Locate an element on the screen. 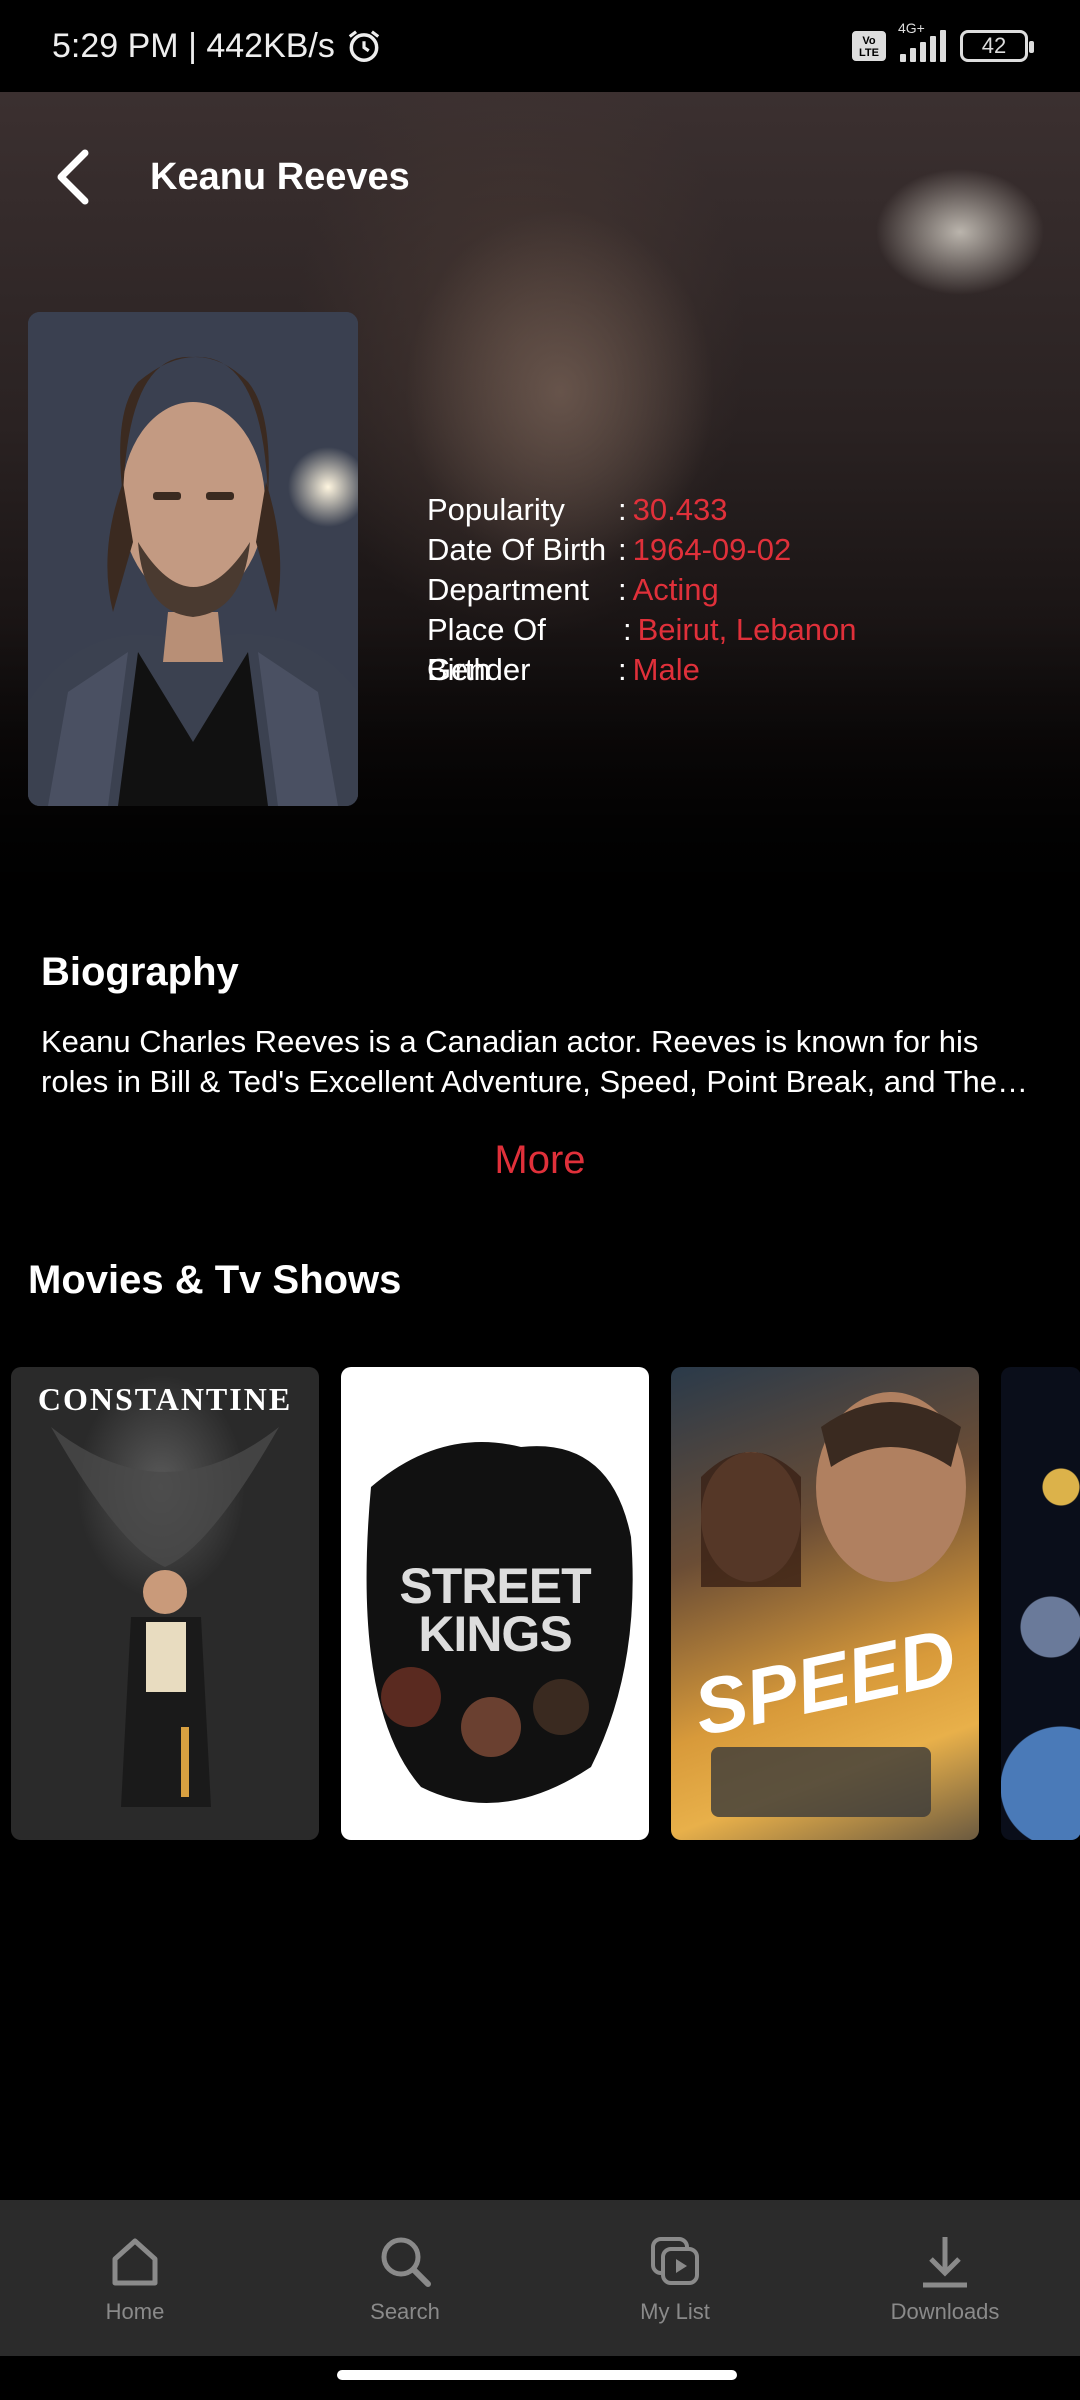  info-label: Department is located at coordinates (508, 589).